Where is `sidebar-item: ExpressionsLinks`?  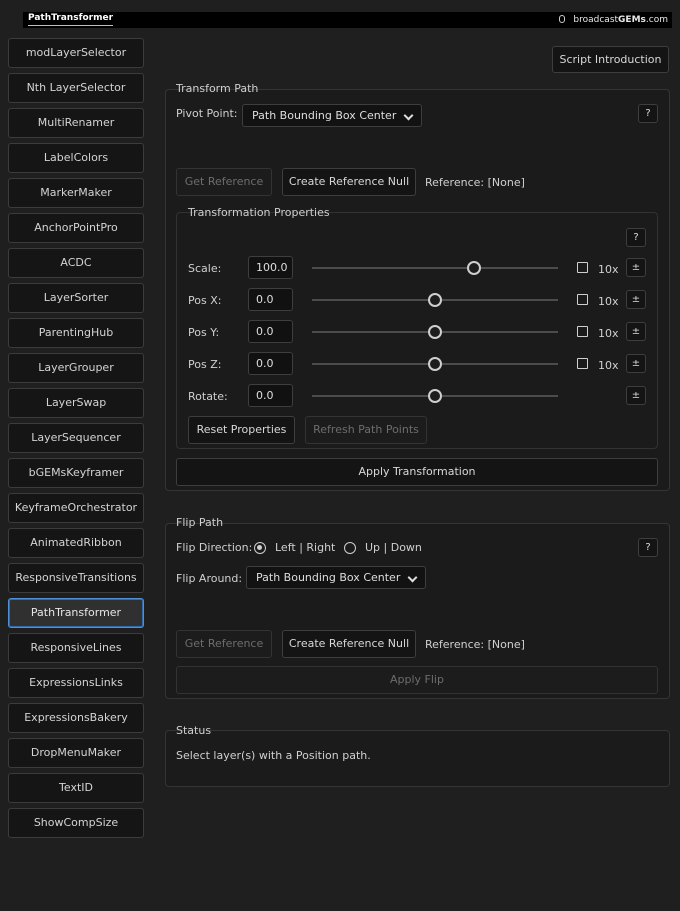 sidebar-item: ExpressionsLinks is located at coordinates (76, 683).